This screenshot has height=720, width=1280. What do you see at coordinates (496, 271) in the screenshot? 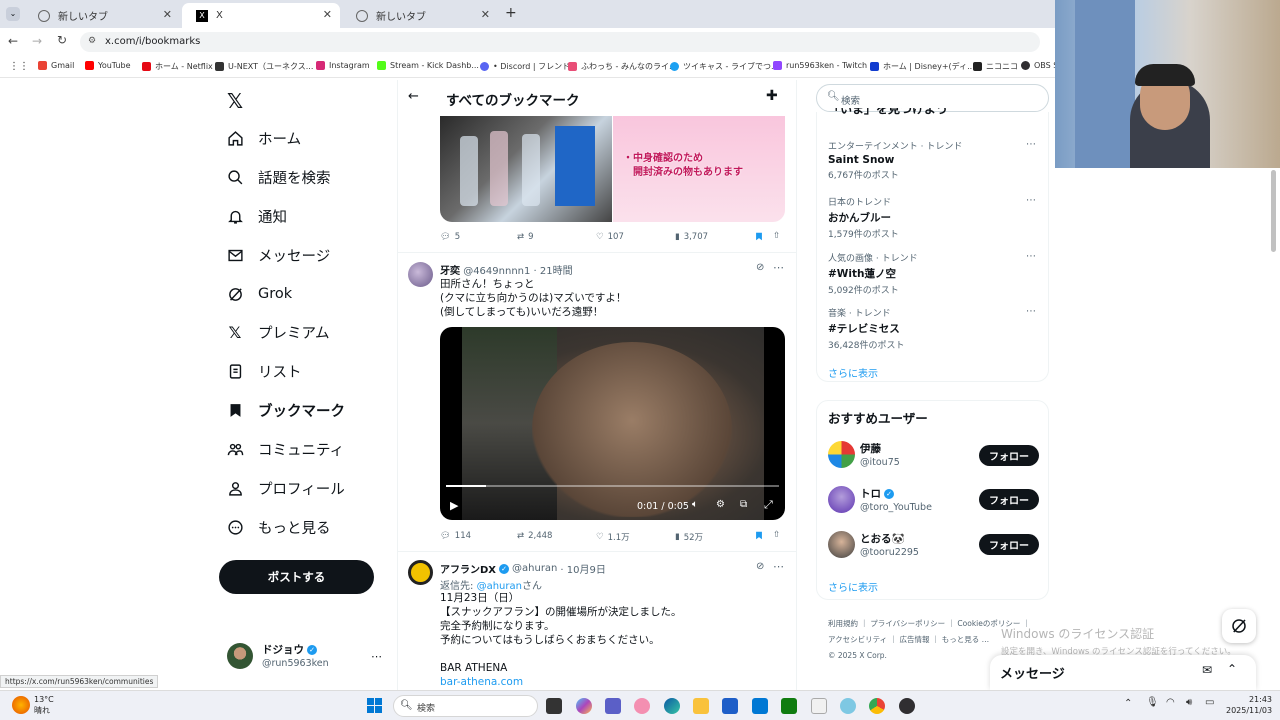
I see `author-handle: @4649nnnn1` at bounding box center [496, 271].